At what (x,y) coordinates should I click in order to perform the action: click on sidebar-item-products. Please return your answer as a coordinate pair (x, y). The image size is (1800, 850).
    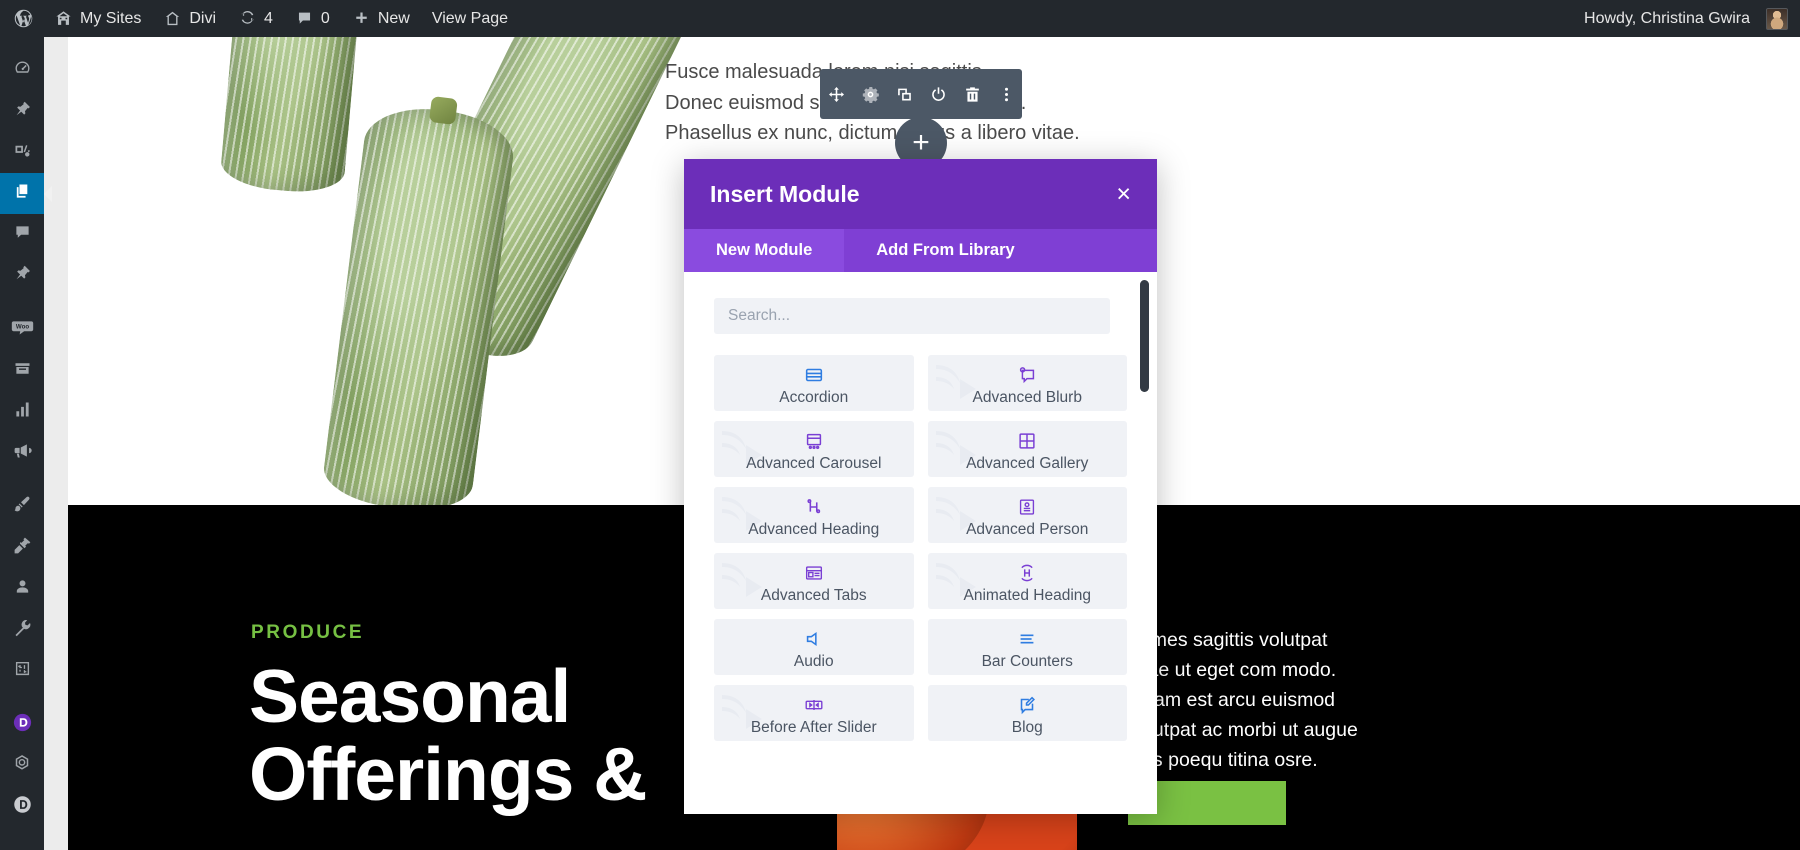
    Looking at the image, I should click on (22, 370).